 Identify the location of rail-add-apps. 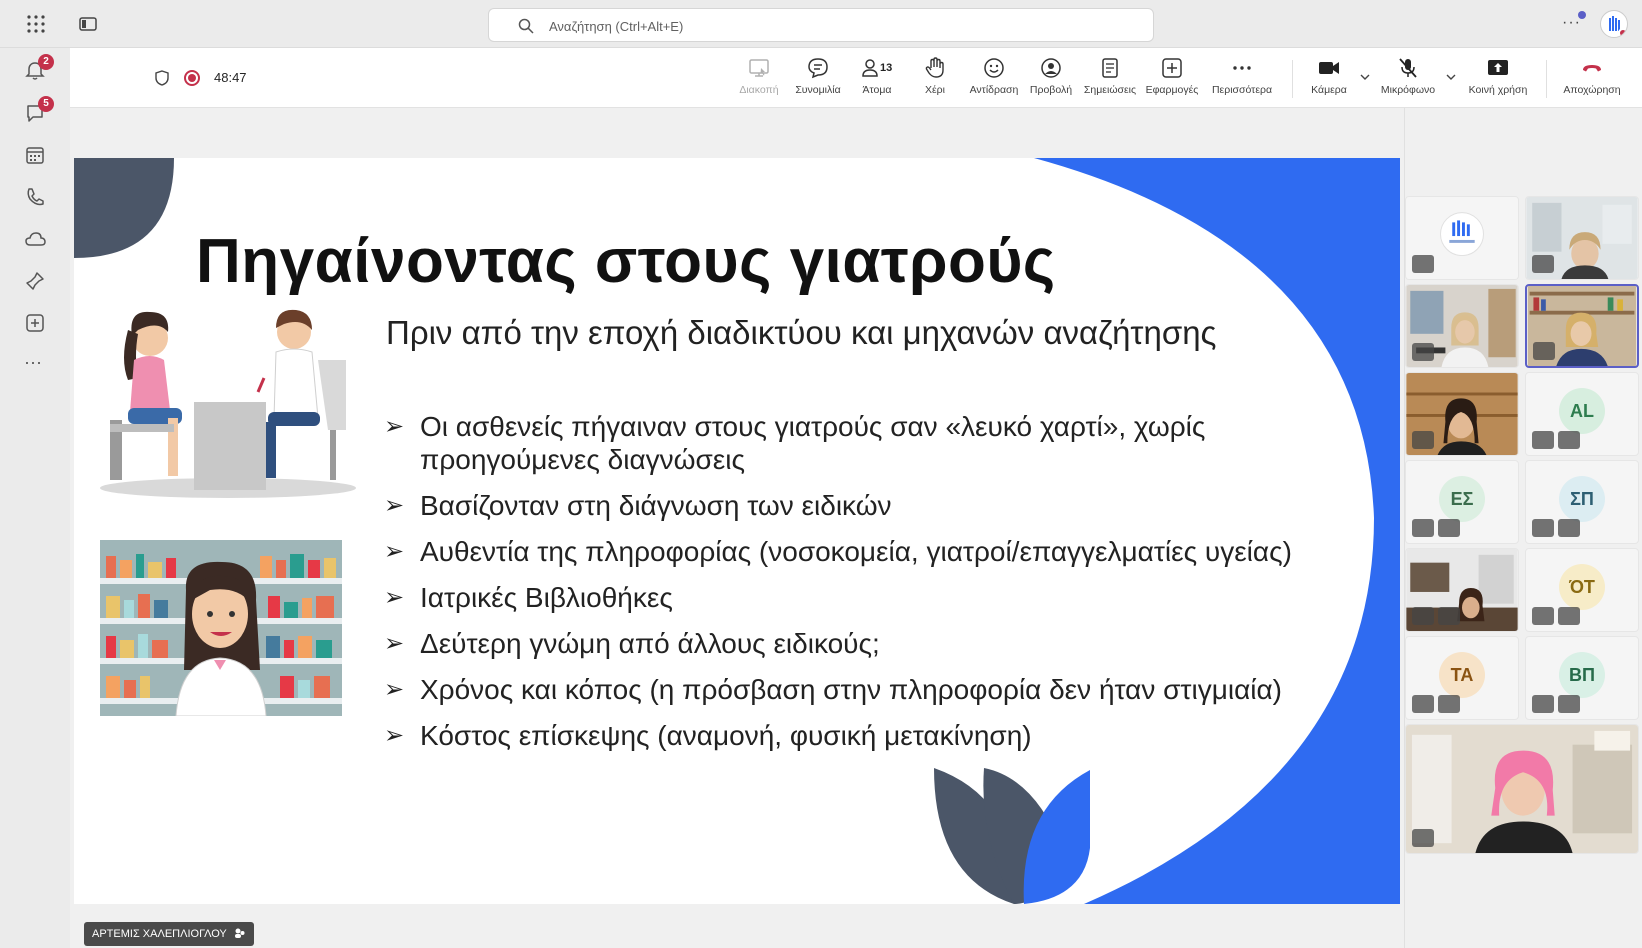
(35, 323).